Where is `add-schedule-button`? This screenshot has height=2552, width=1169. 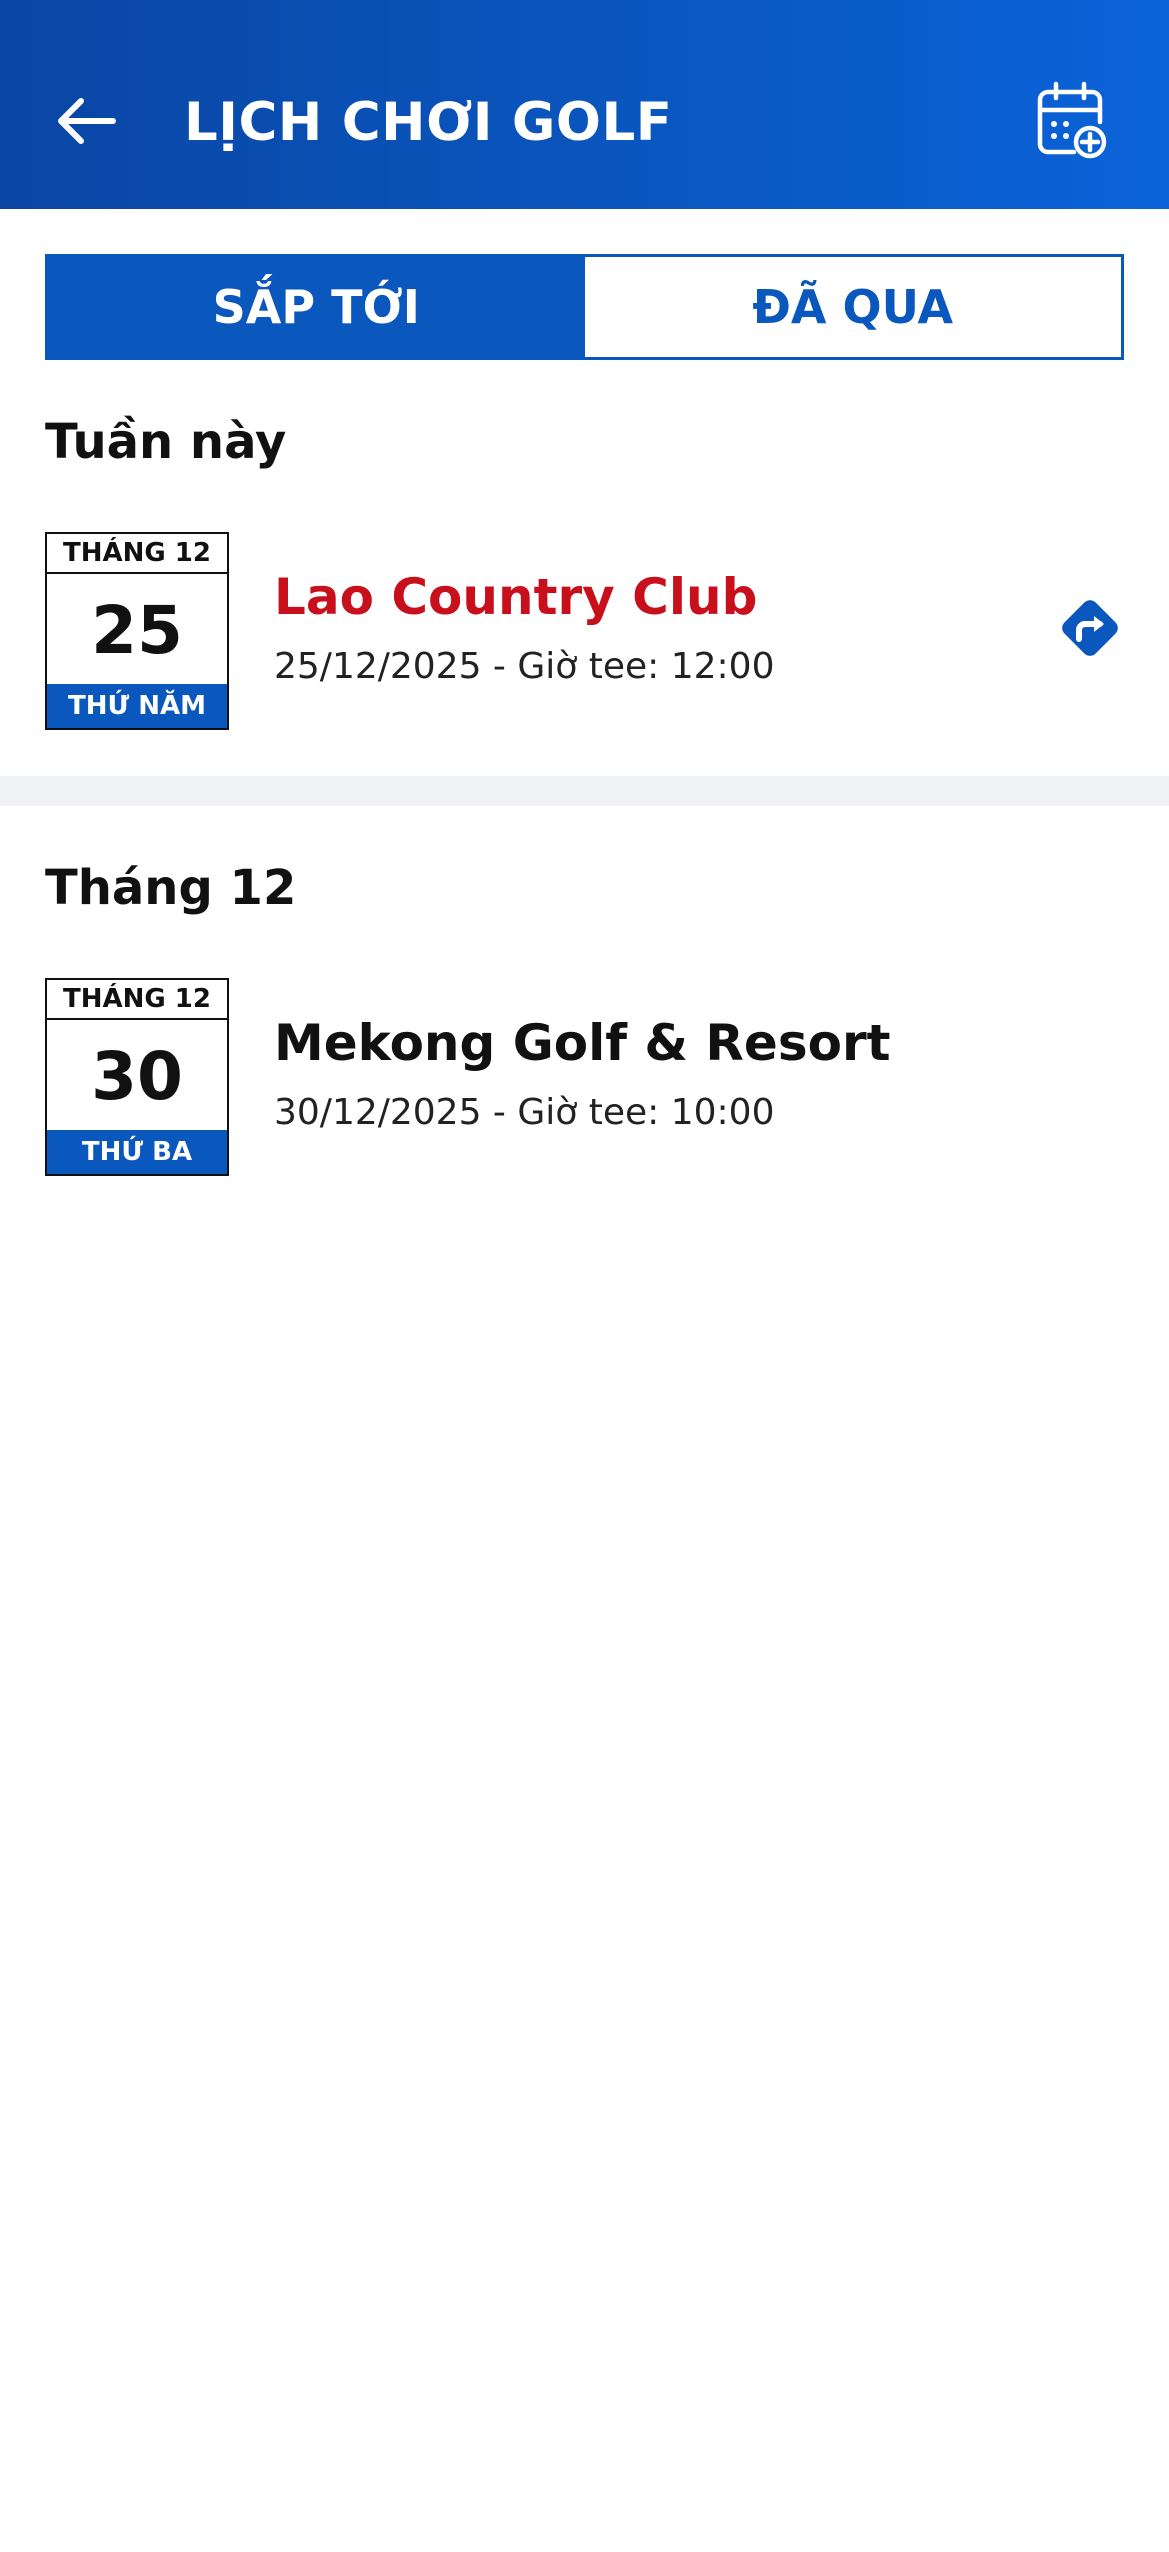 add-schedule-button is located at coordinates (1072, 122).